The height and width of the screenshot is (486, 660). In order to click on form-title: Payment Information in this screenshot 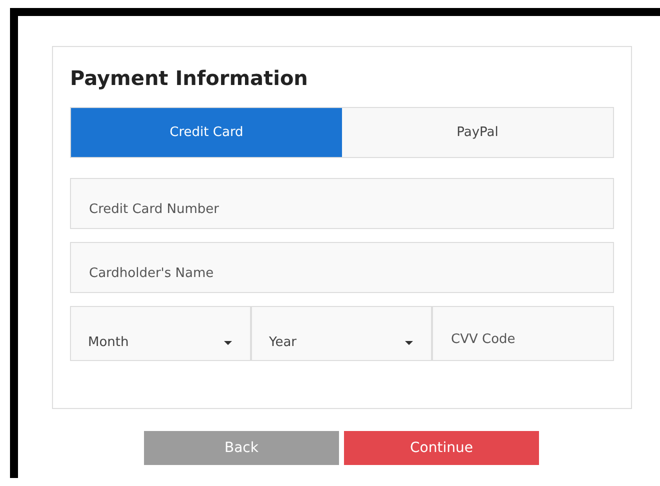, I will do `click(189, 78)`.